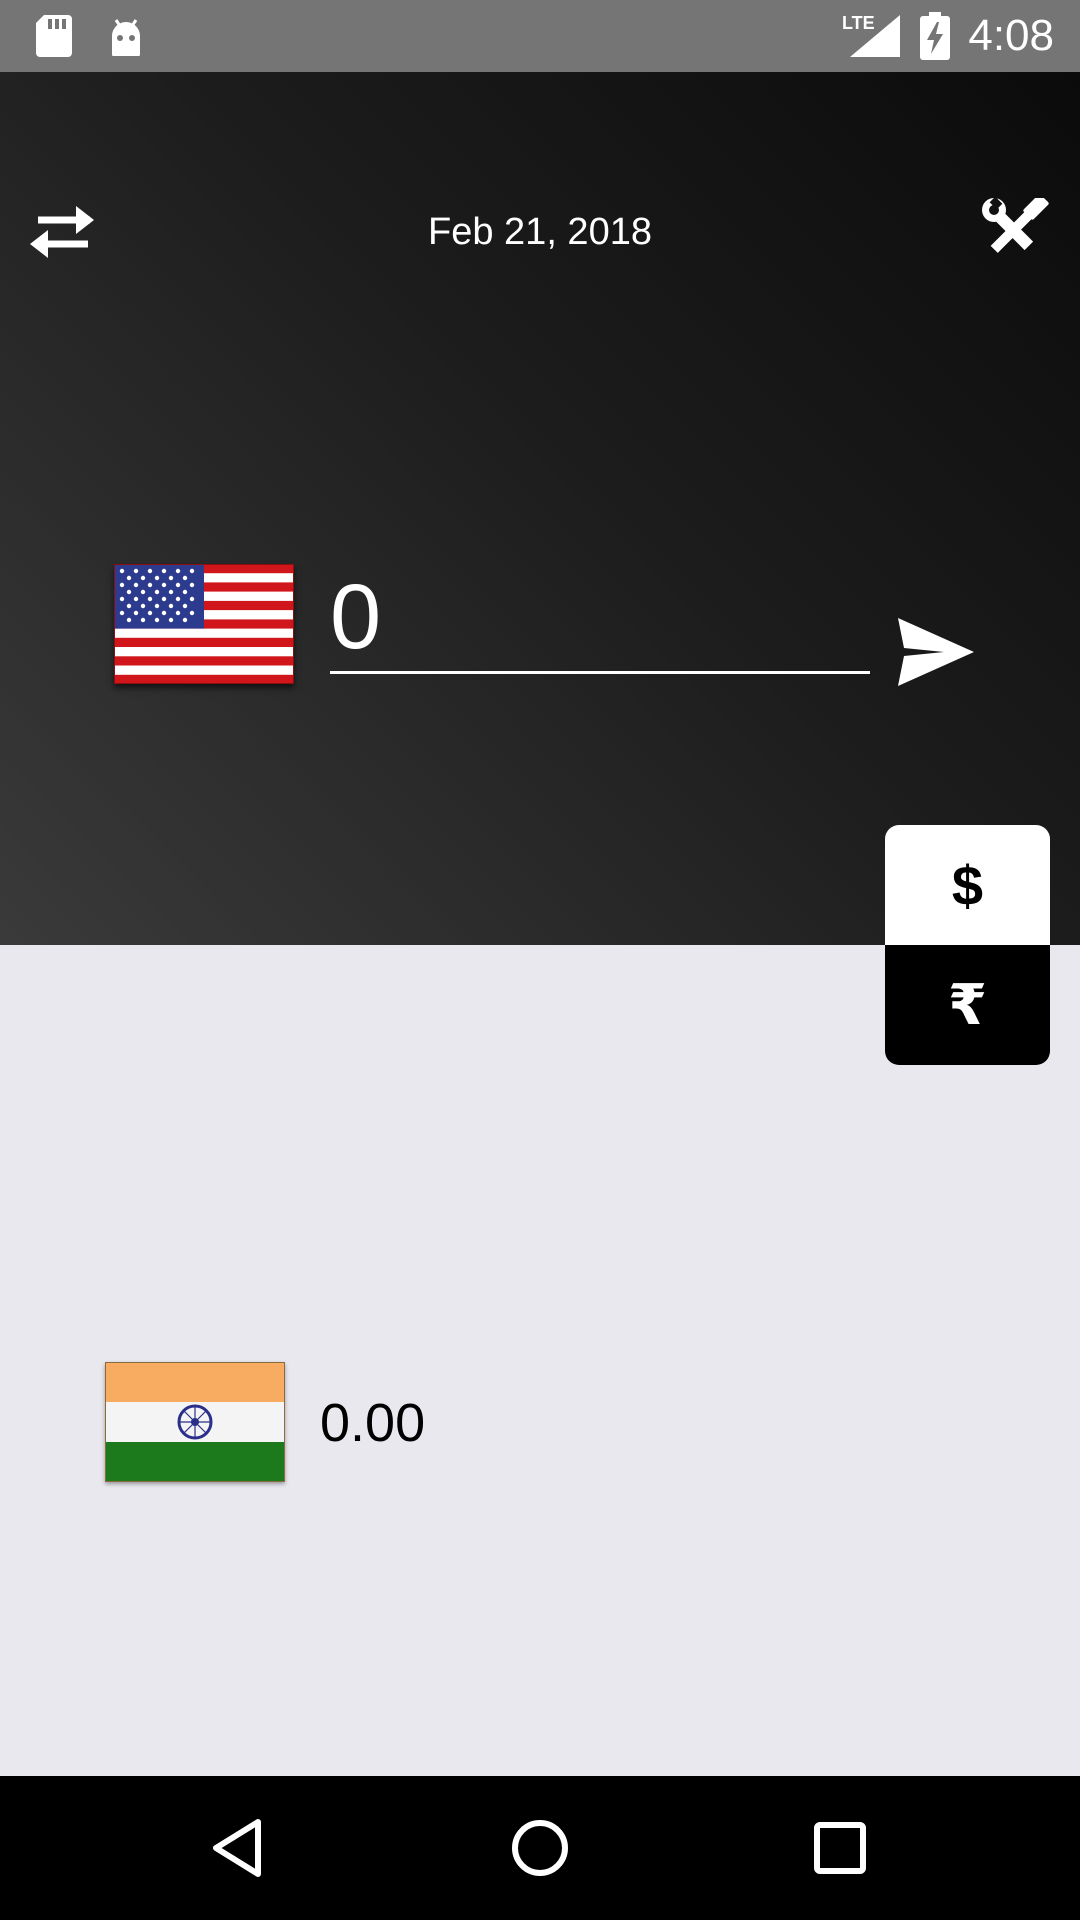 This screenshot has width=1080, height=1920. Describe the element at coordinates (967, 885) in the screenshot. I see `dollar-toggle-button: $` at that location.